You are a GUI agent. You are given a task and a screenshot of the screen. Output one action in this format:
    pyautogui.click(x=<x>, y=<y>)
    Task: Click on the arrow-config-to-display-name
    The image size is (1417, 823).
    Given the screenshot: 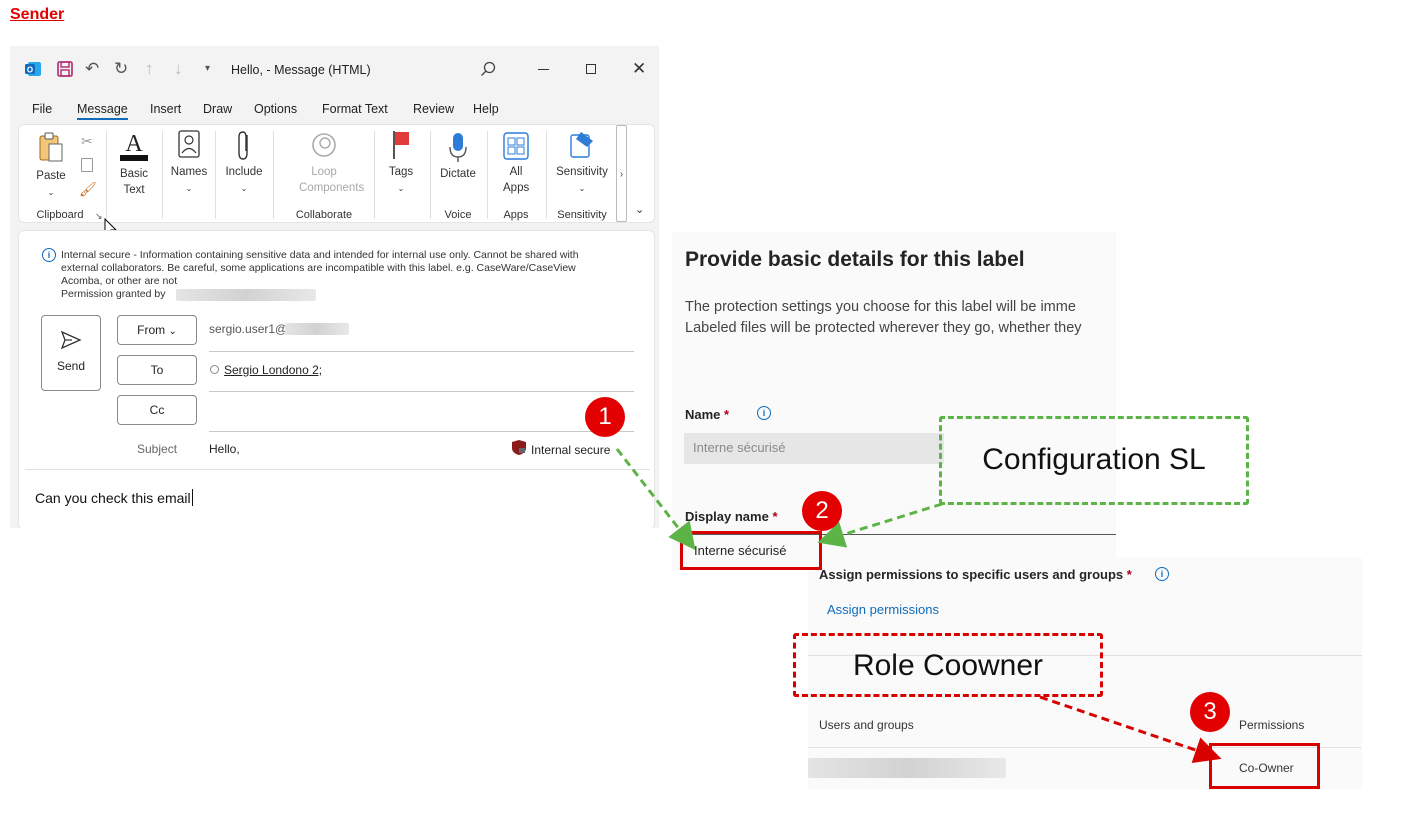 What is the action you would take?
    pyautogui.click(x=880, y=525)
    